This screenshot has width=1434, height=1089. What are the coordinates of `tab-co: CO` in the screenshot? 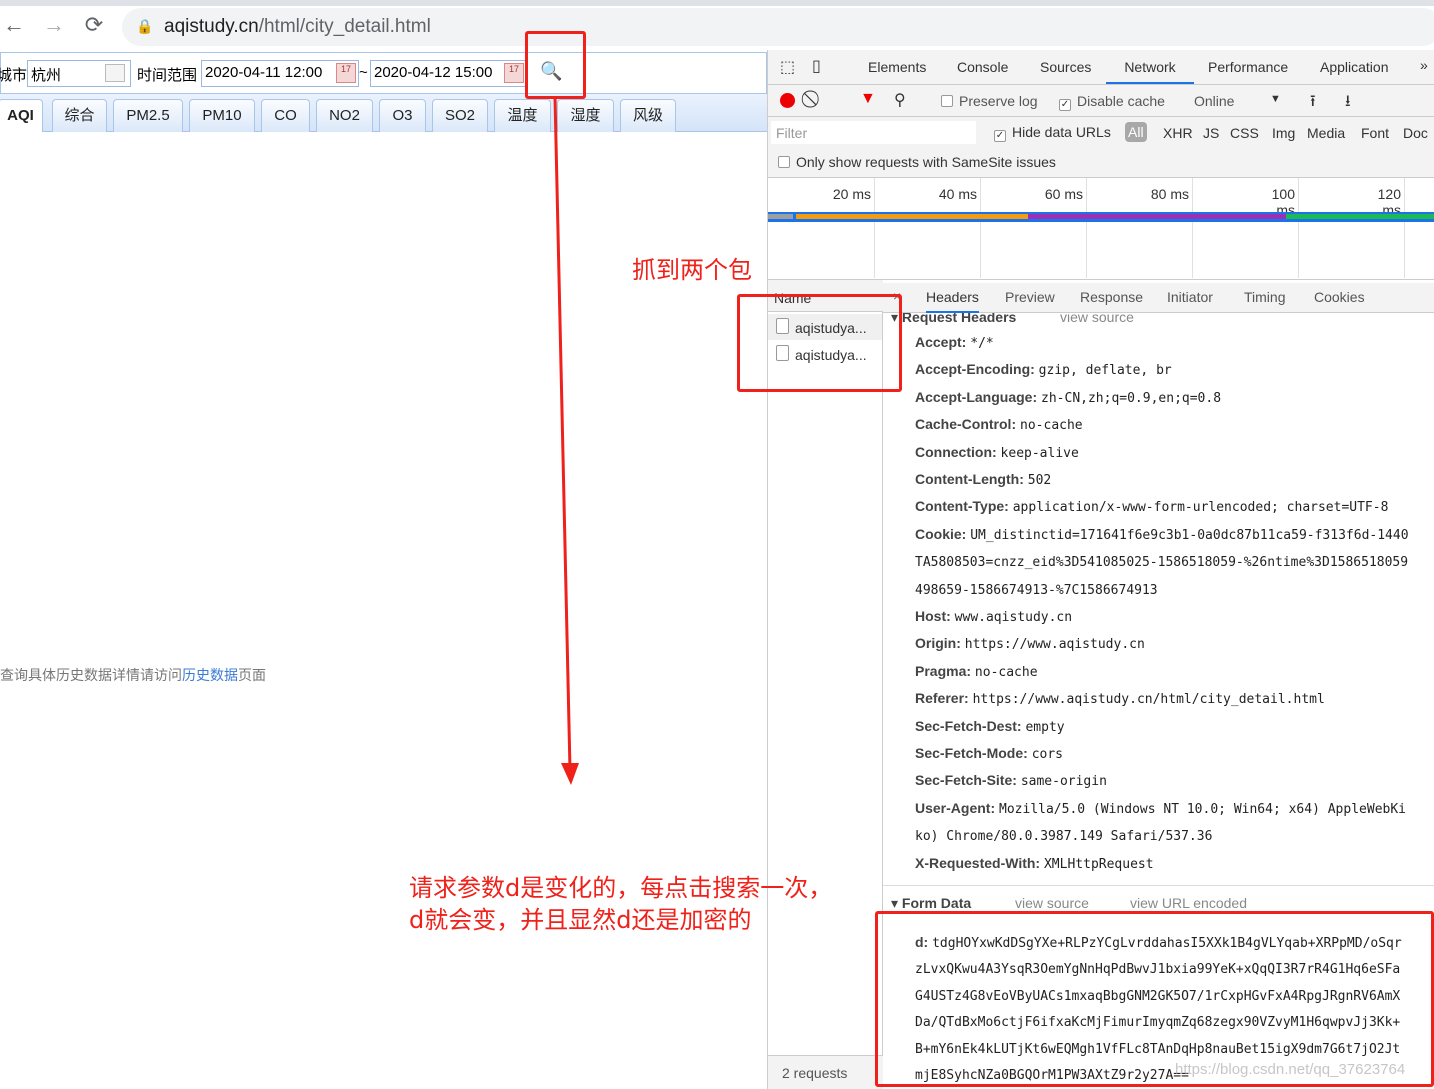 It's located at (285, 115).